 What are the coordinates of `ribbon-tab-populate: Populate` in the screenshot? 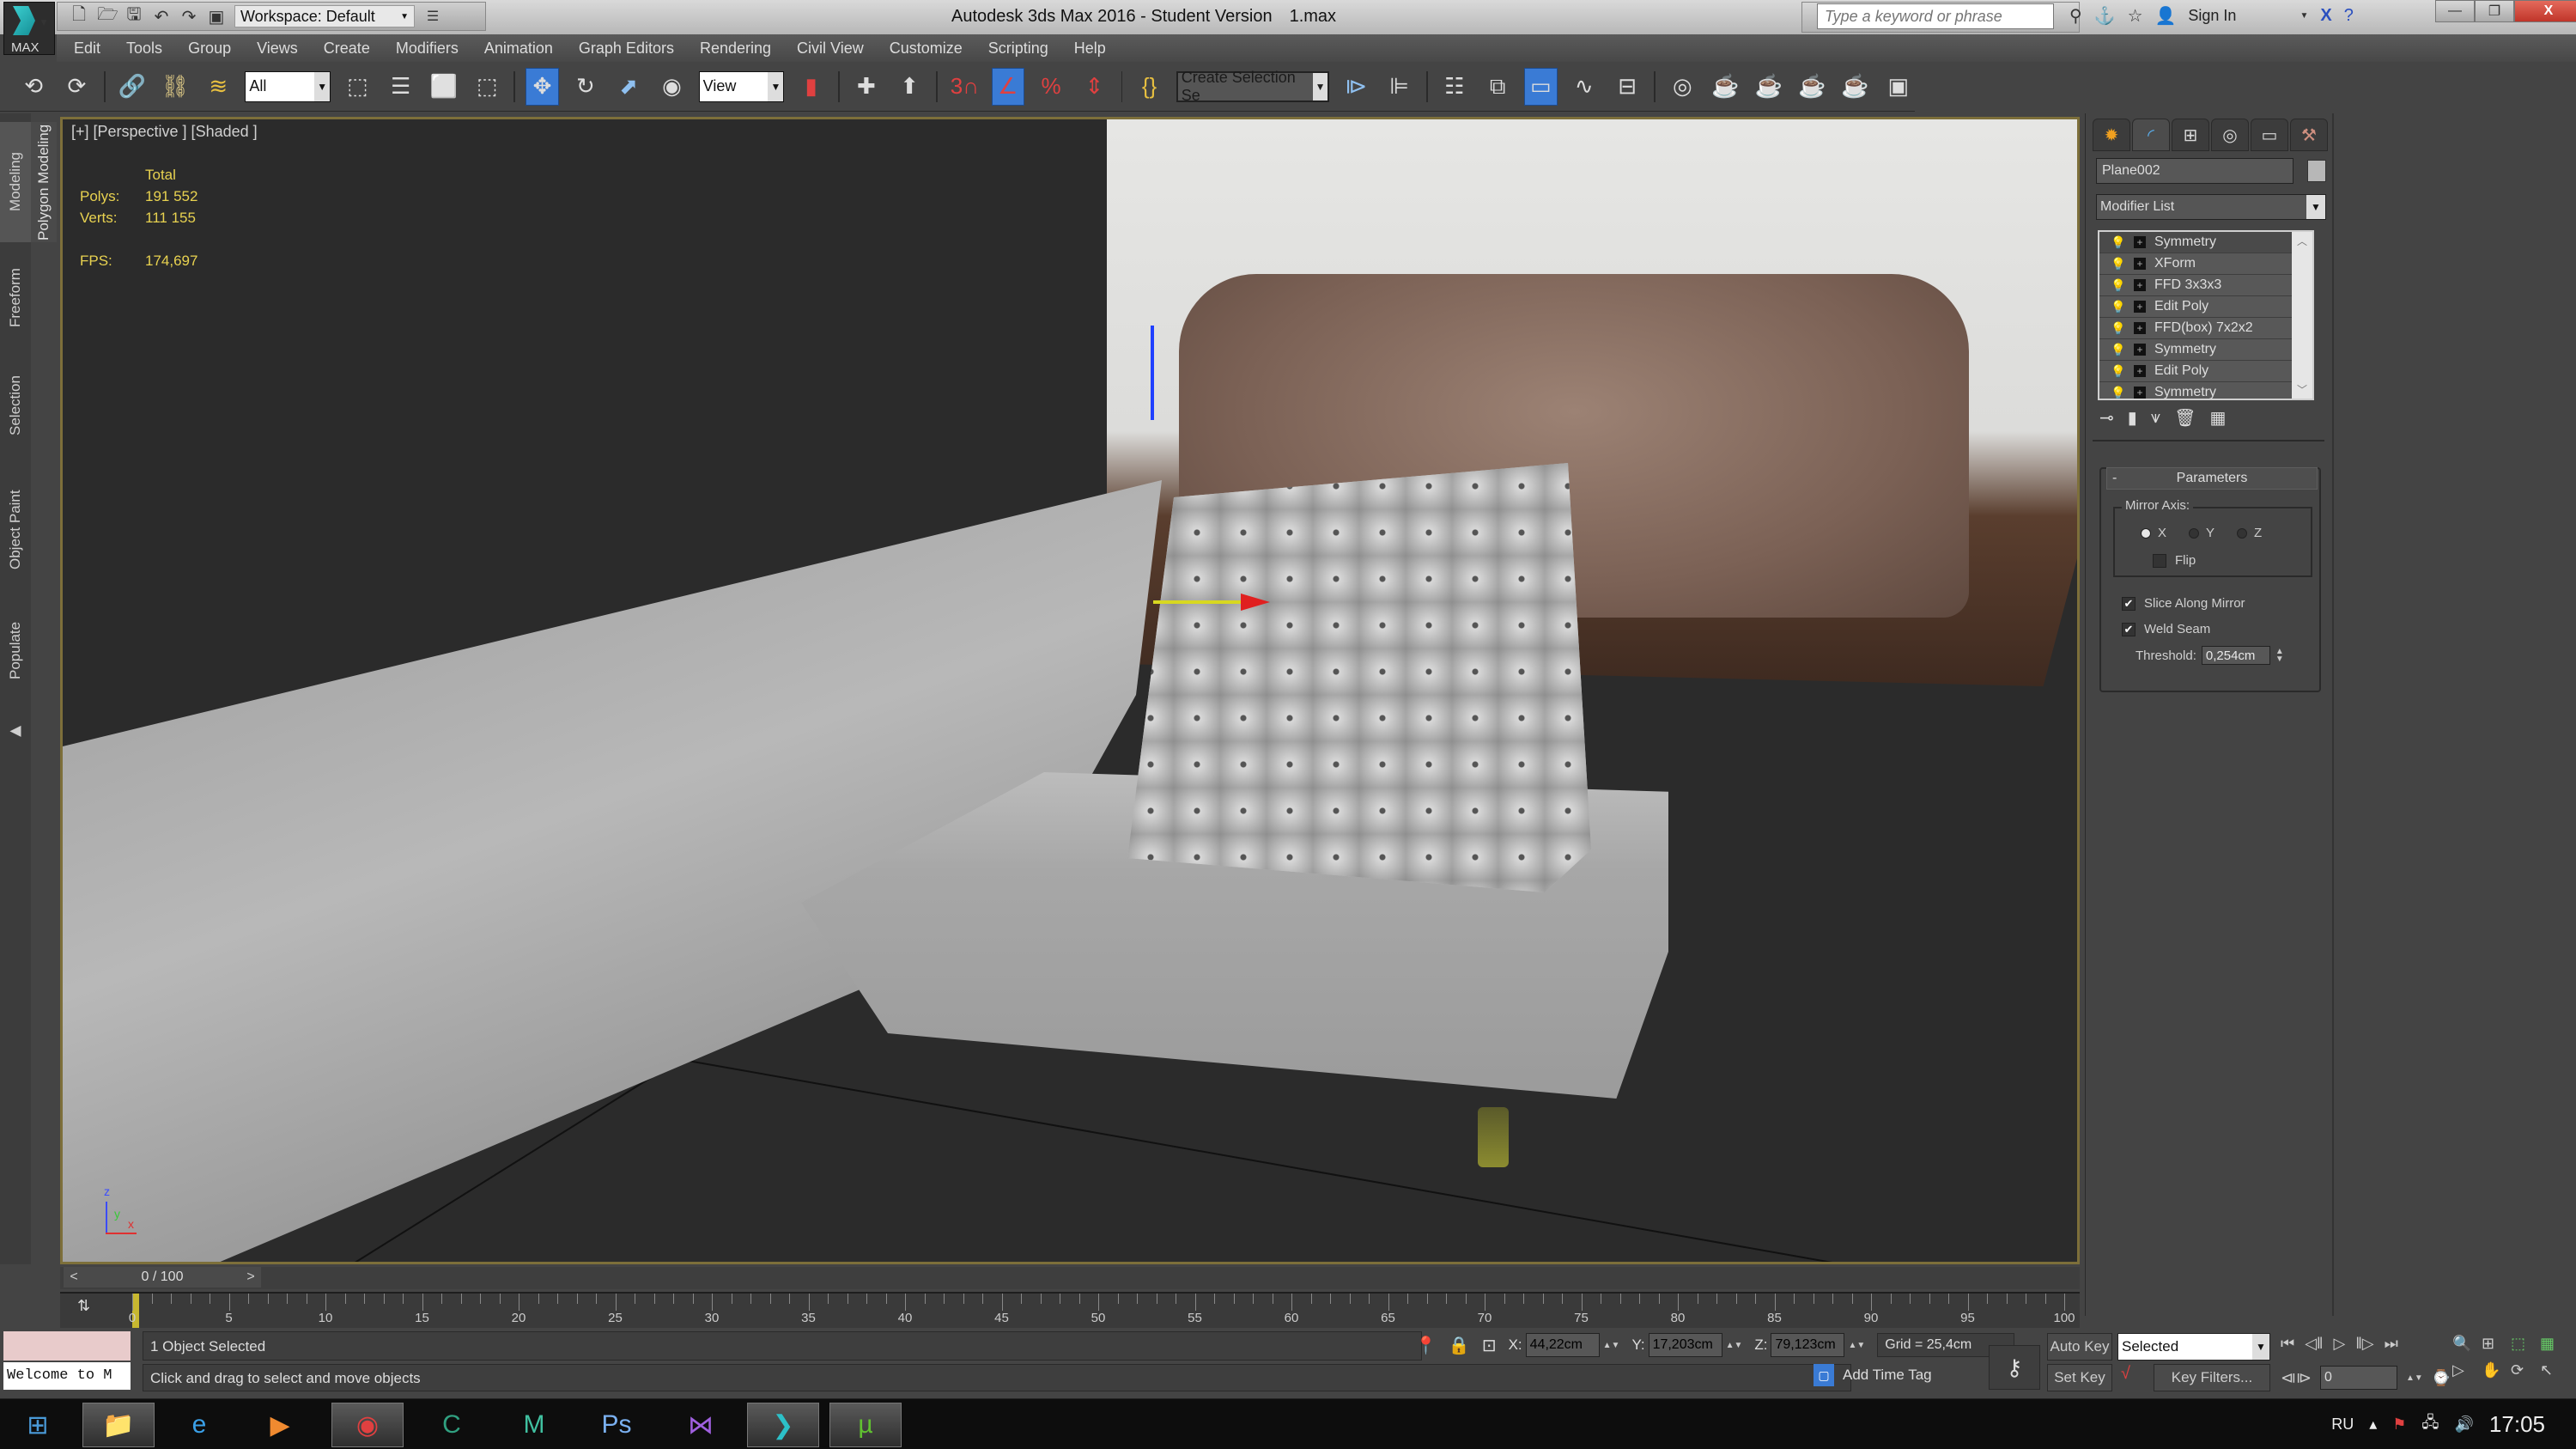 It's located at (15, 650).